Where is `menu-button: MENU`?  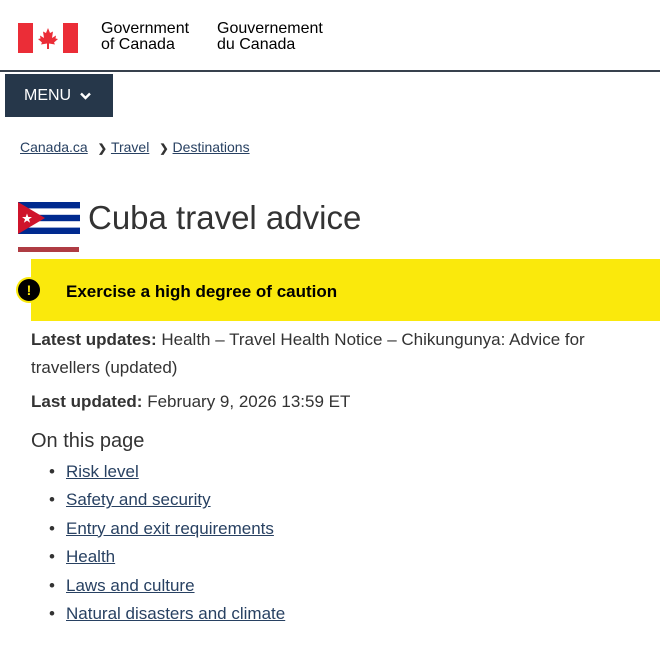 menu-button: MENU is located at coordinates (59, 95).